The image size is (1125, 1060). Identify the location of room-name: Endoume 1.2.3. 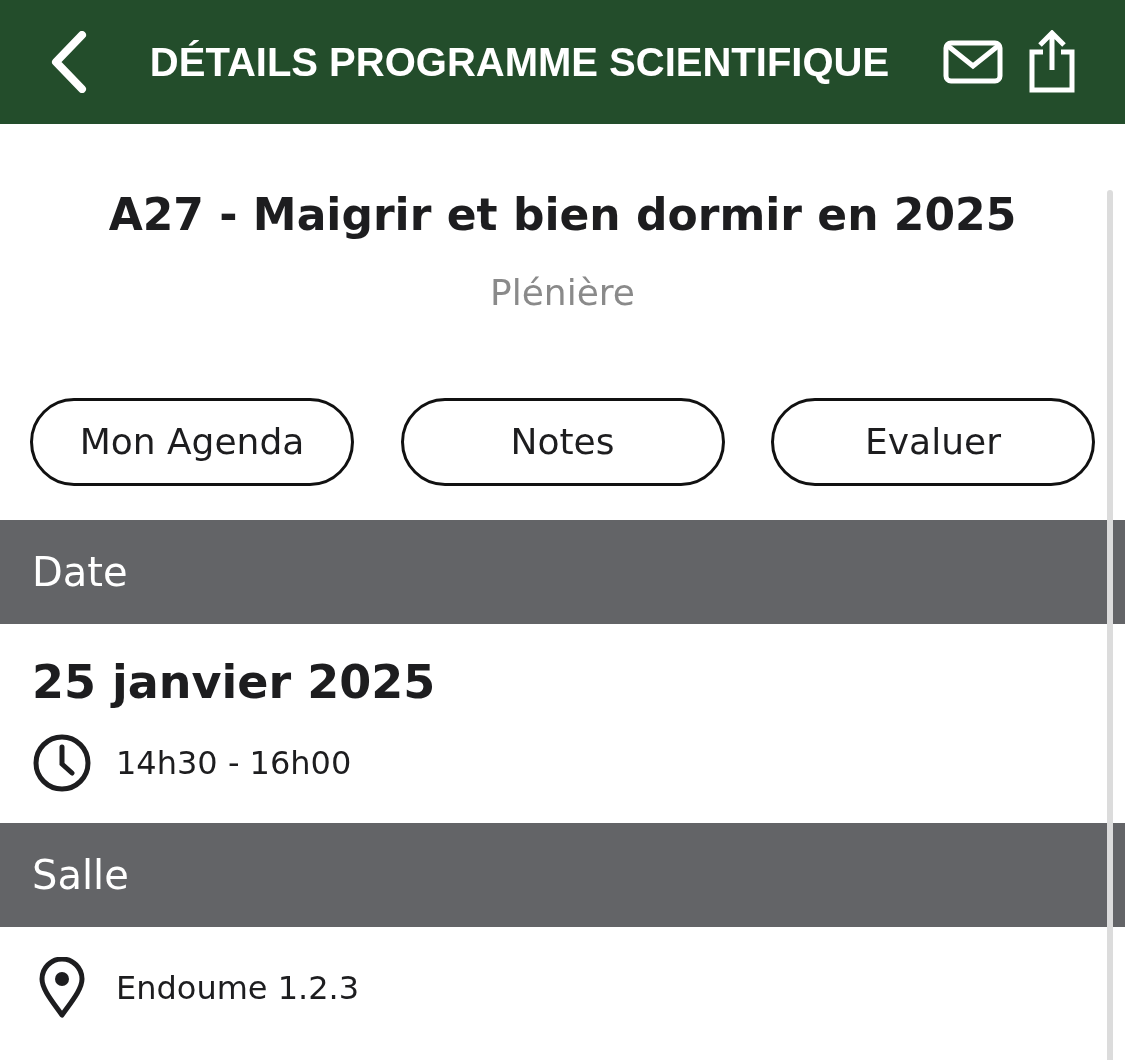
(238, 988).